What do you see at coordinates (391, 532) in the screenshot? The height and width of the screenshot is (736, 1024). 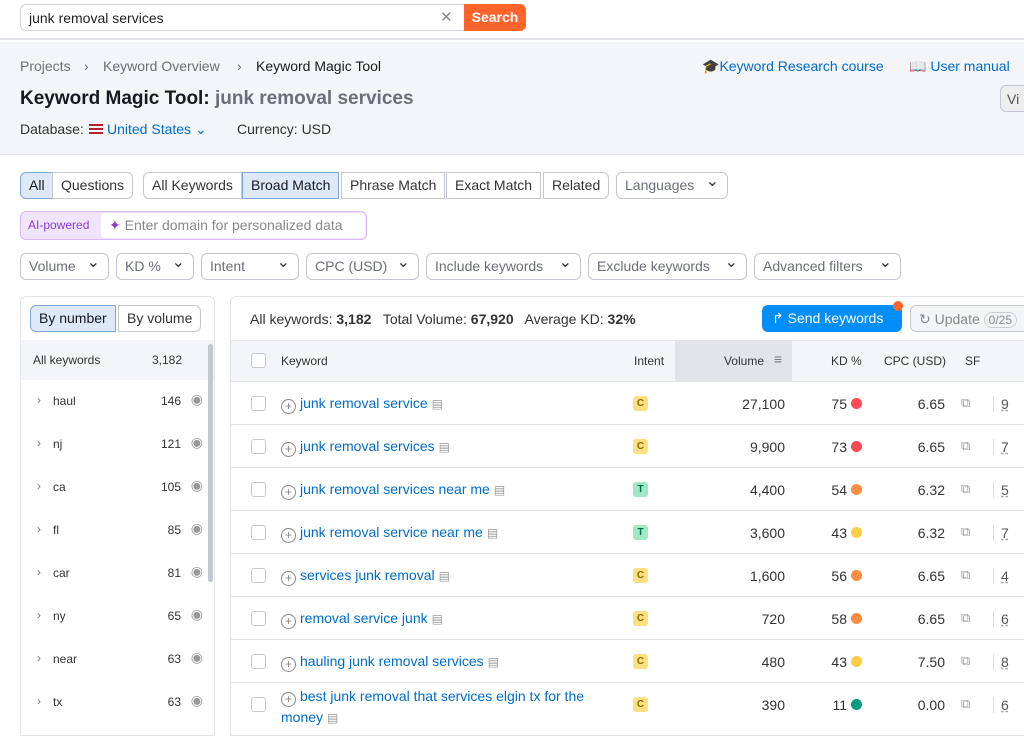 I see `keyword-link: junk removal service near me` at bounding box center [391, 532].